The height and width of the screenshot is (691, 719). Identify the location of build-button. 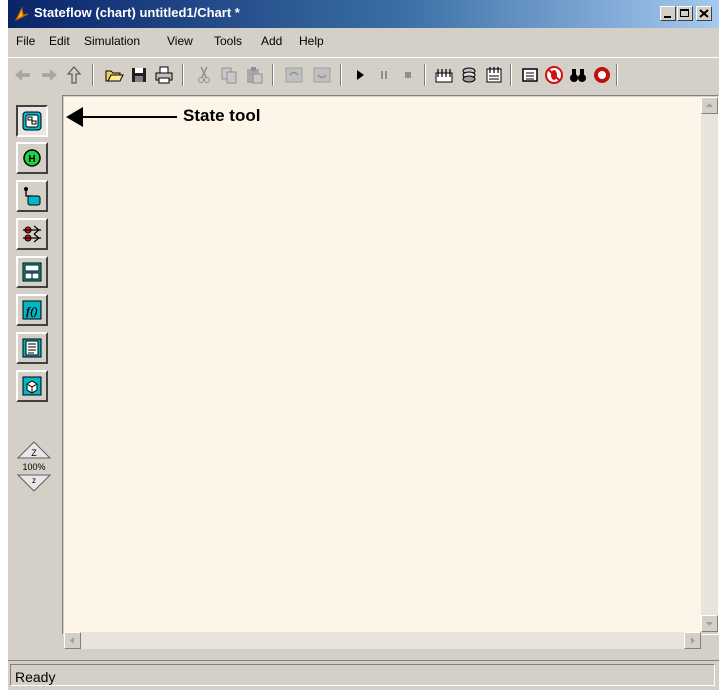
(444, 75).